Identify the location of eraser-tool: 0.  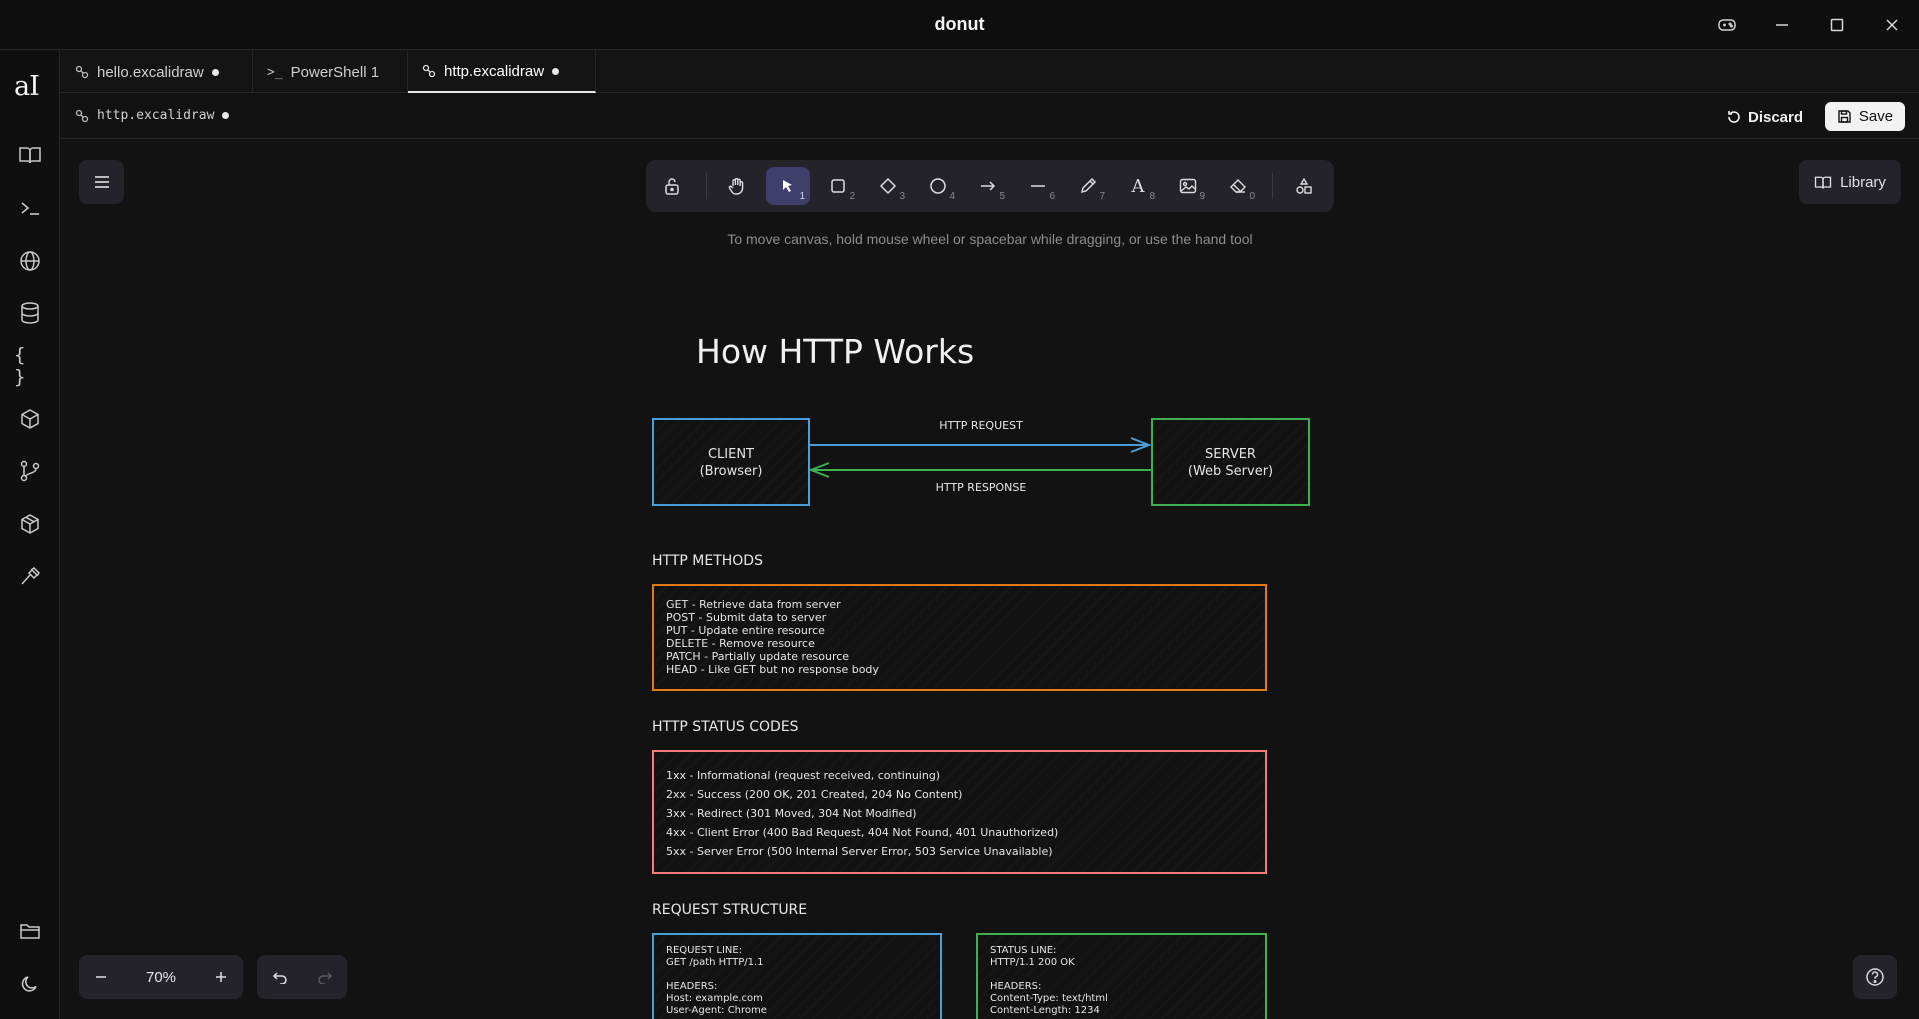
(1238, 186).